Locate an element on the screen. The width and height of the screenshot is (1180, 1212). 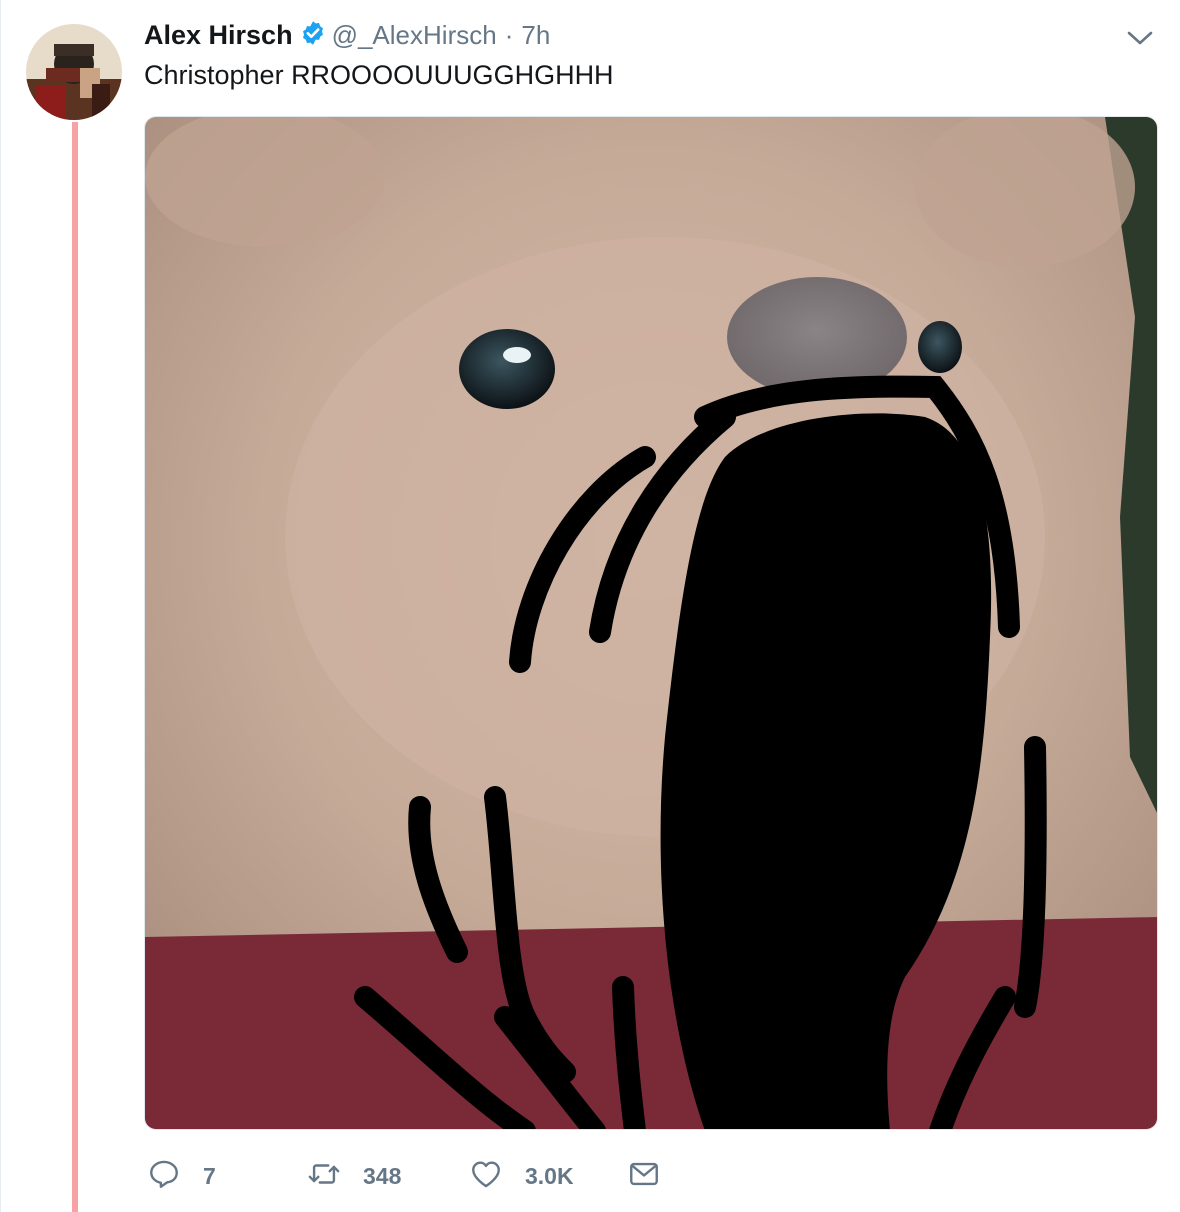
reply-count: 7 is located at coordinates (209, 1175).